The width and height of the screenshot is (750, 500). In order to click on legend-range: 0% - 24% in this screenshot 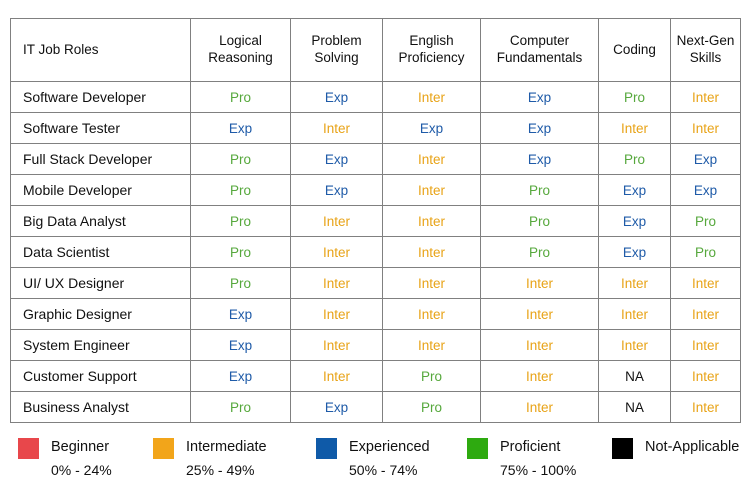, I will do `click(81, 470)`.